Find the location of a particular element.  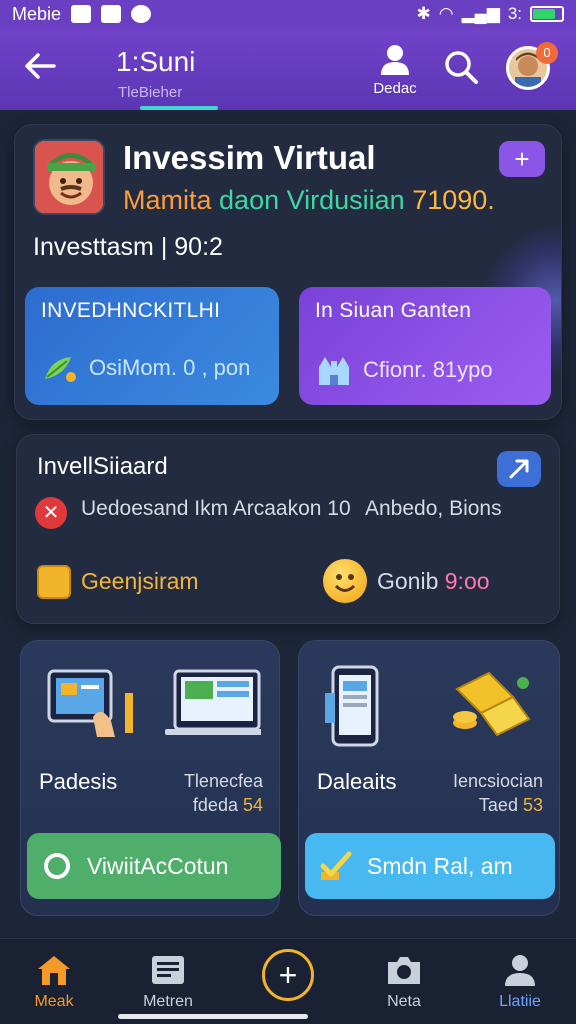

signal-icon: ▂▄▆ is located at coordinates (480, 13).